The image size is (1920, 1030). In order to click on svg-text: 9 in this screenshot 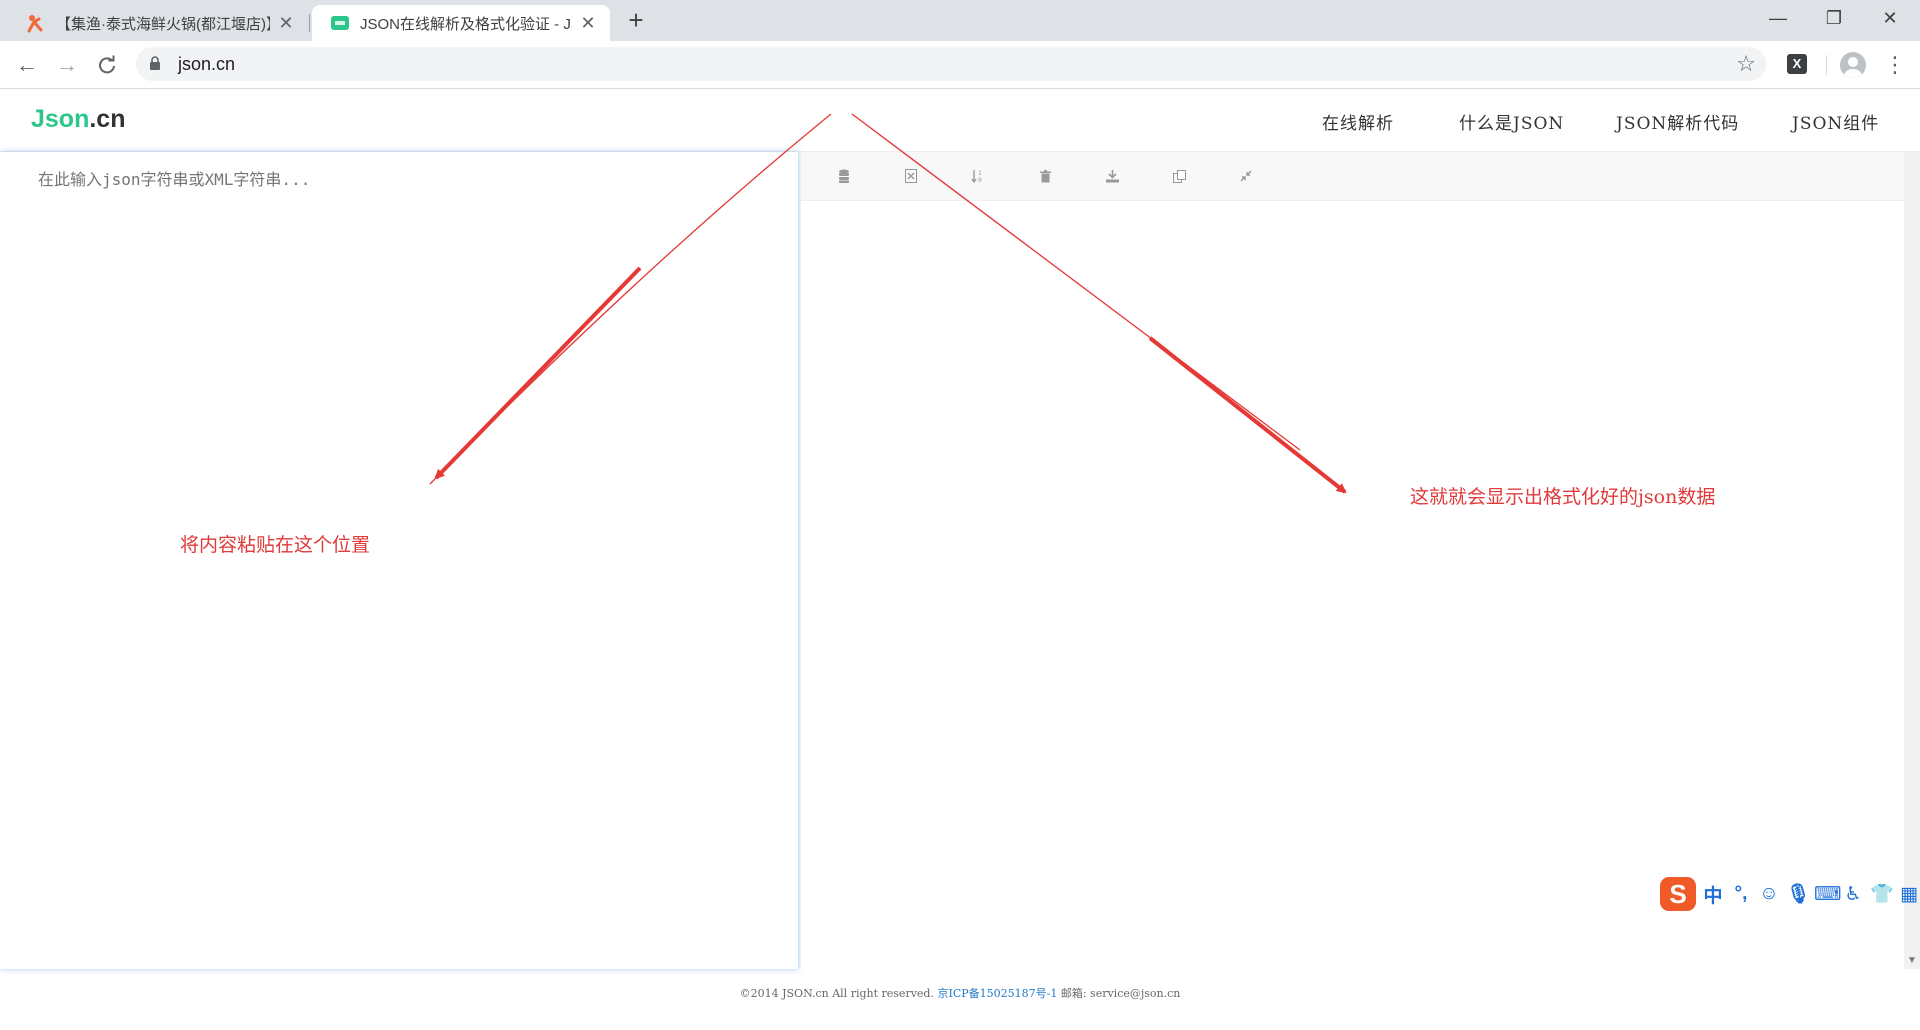, I will do `click(980, 180)`.